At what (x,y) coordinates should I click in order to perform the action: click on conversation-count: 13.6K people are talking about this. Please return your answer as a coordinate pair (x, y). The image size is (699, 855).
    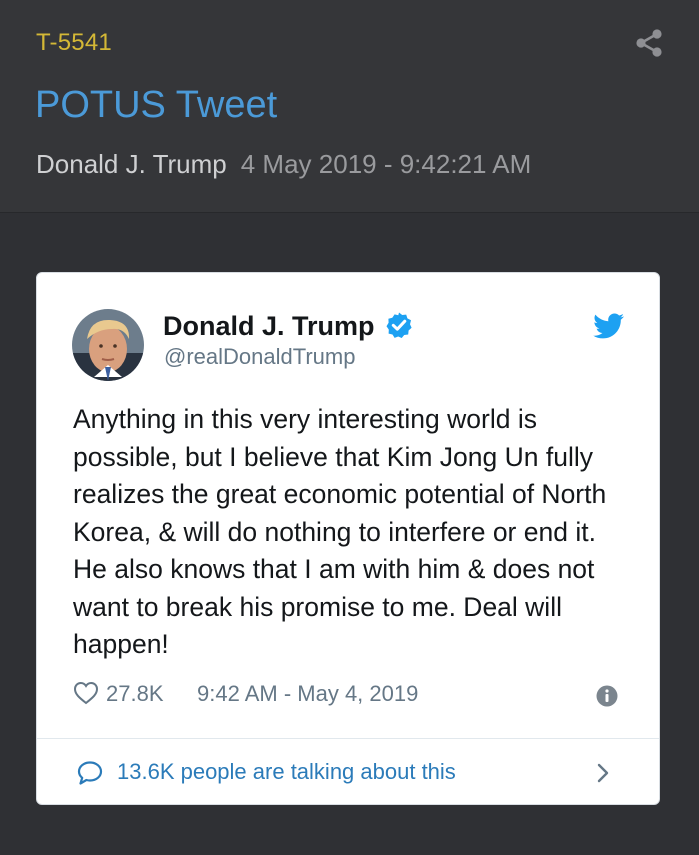
    Looking at the image, I should click on (286, 772).